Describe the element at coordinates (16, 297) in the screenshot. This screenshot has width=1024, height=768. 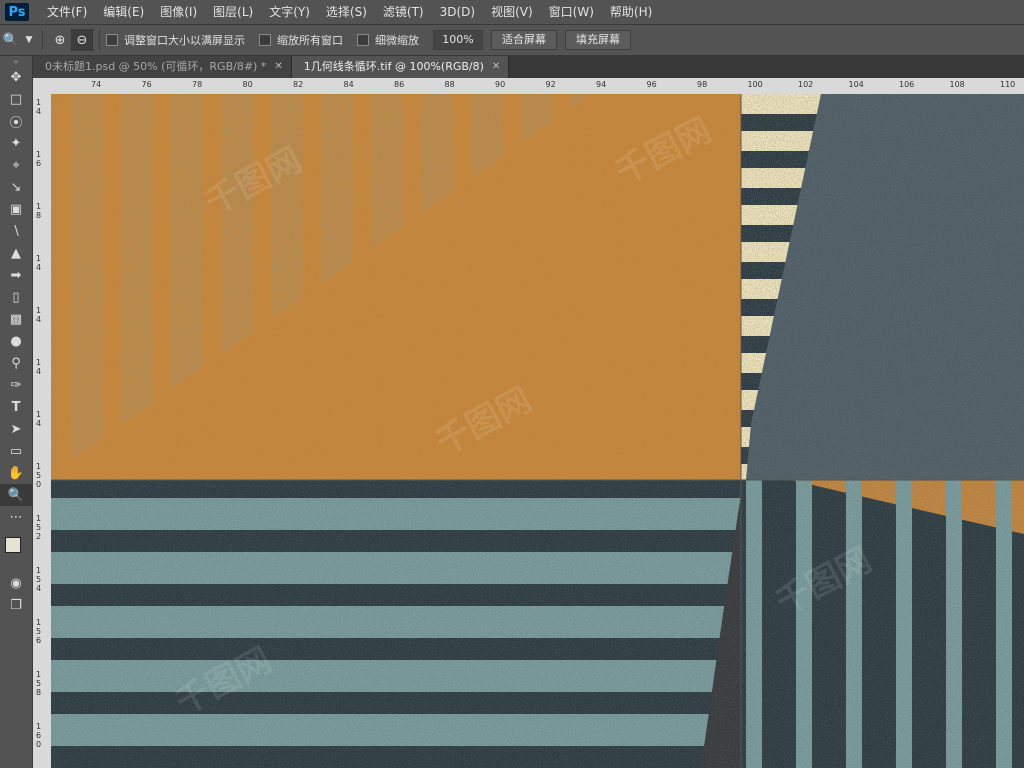
I see `eraser-tool-icon: ▯` at that location.